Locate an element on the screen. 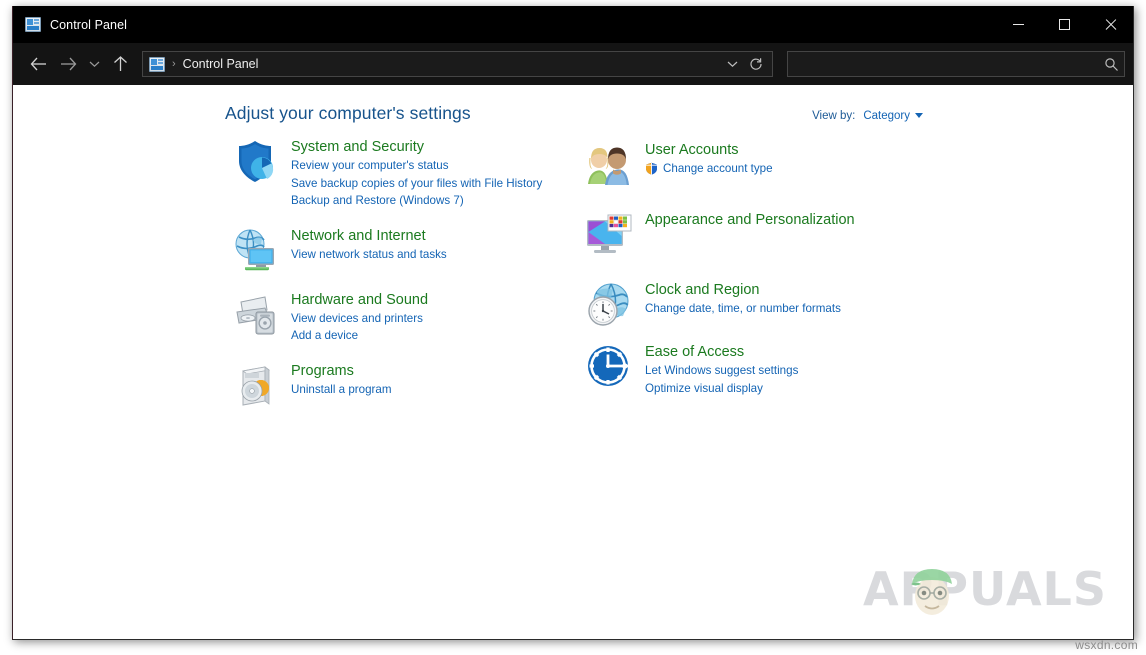 The height and width of the screenshot is (655, 1146). category-title: User Accounts is located at coordinates (709, 150).